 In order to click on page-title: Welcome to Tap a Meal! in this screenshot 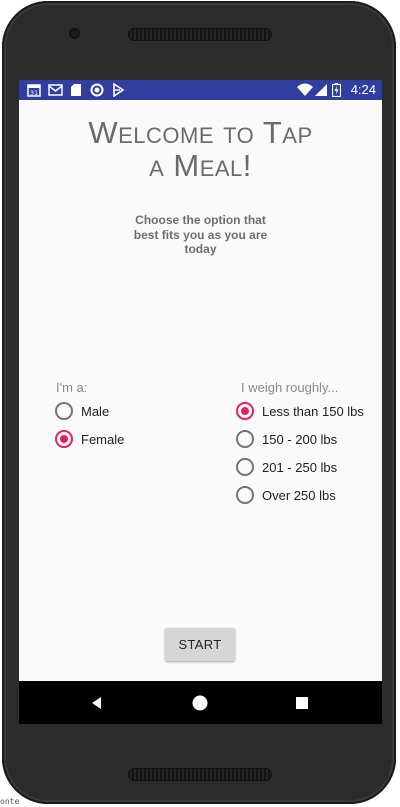, I will do `click(200, 149)`.